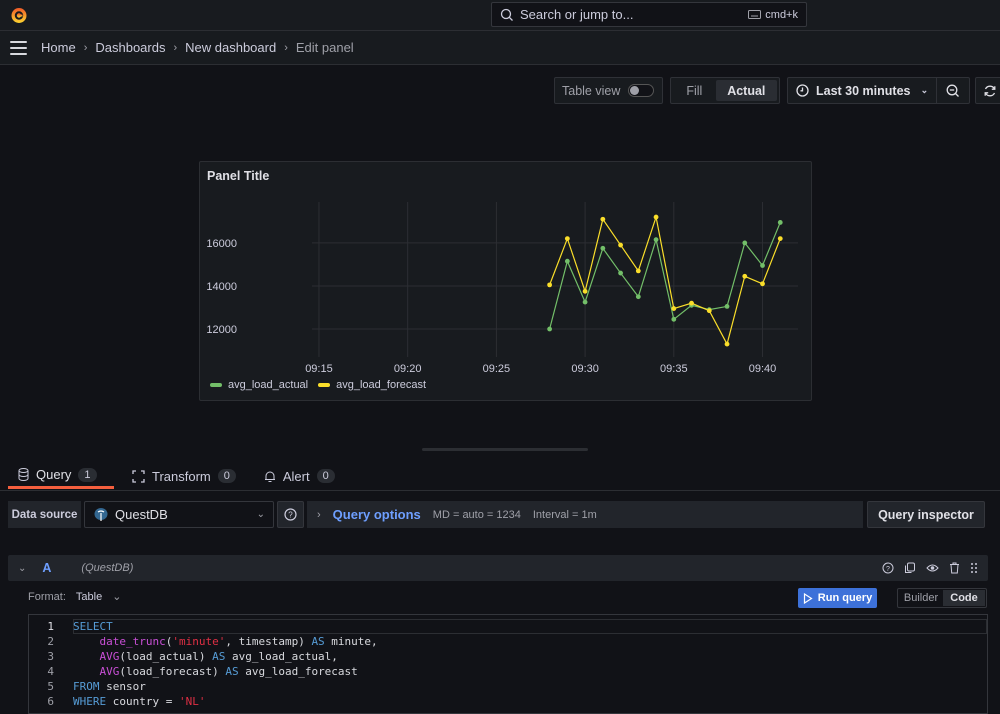  Describe the element at coordinates (372, 385) in the screenshot. I see `legend-item-forecast: avg_load_forecast` at that location.